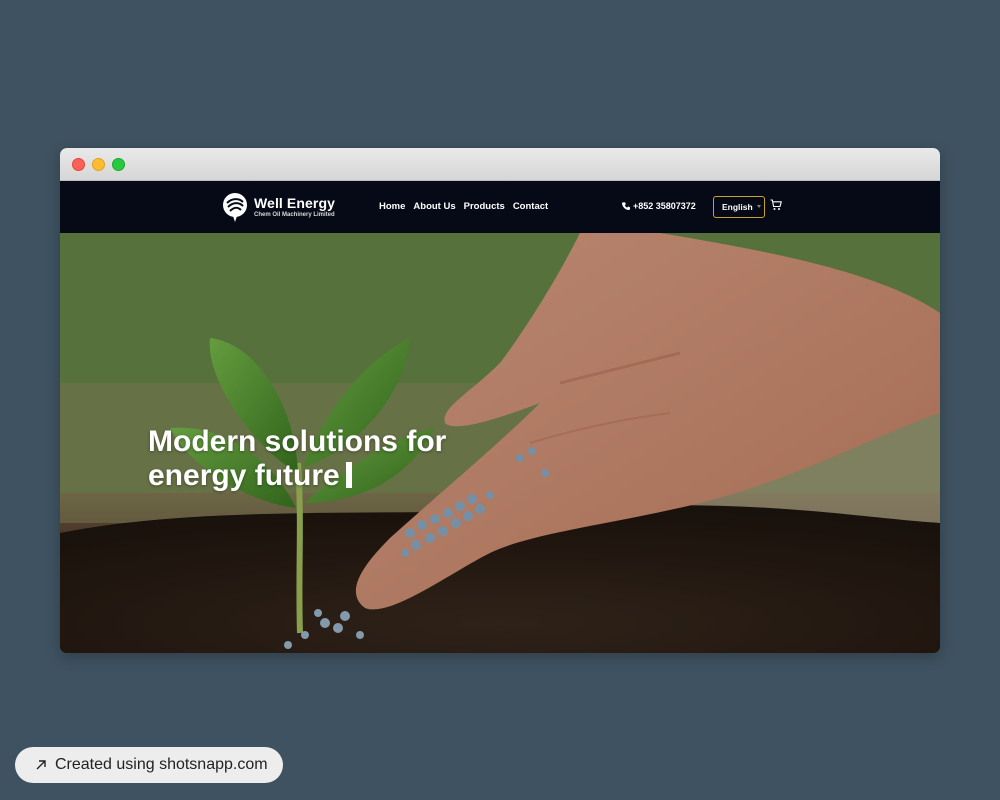  What do you see at coordinates (392, 206) in the screenshot?
I see `nav-item-home: Home` at bounding box center [392, 206].